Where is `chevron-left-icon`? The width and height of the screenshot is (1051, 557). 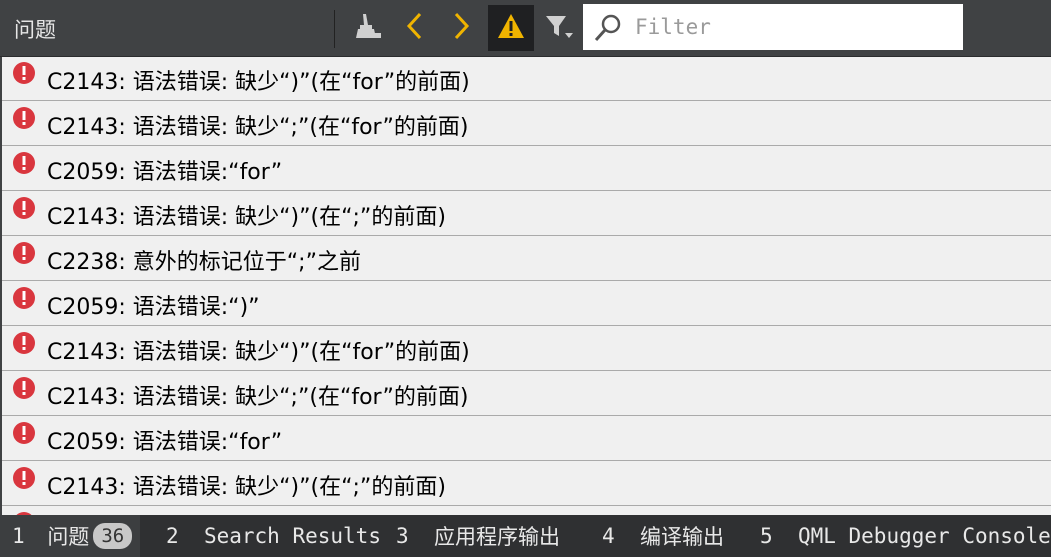 chevron-left-icon is located at coordinates (415, 28).